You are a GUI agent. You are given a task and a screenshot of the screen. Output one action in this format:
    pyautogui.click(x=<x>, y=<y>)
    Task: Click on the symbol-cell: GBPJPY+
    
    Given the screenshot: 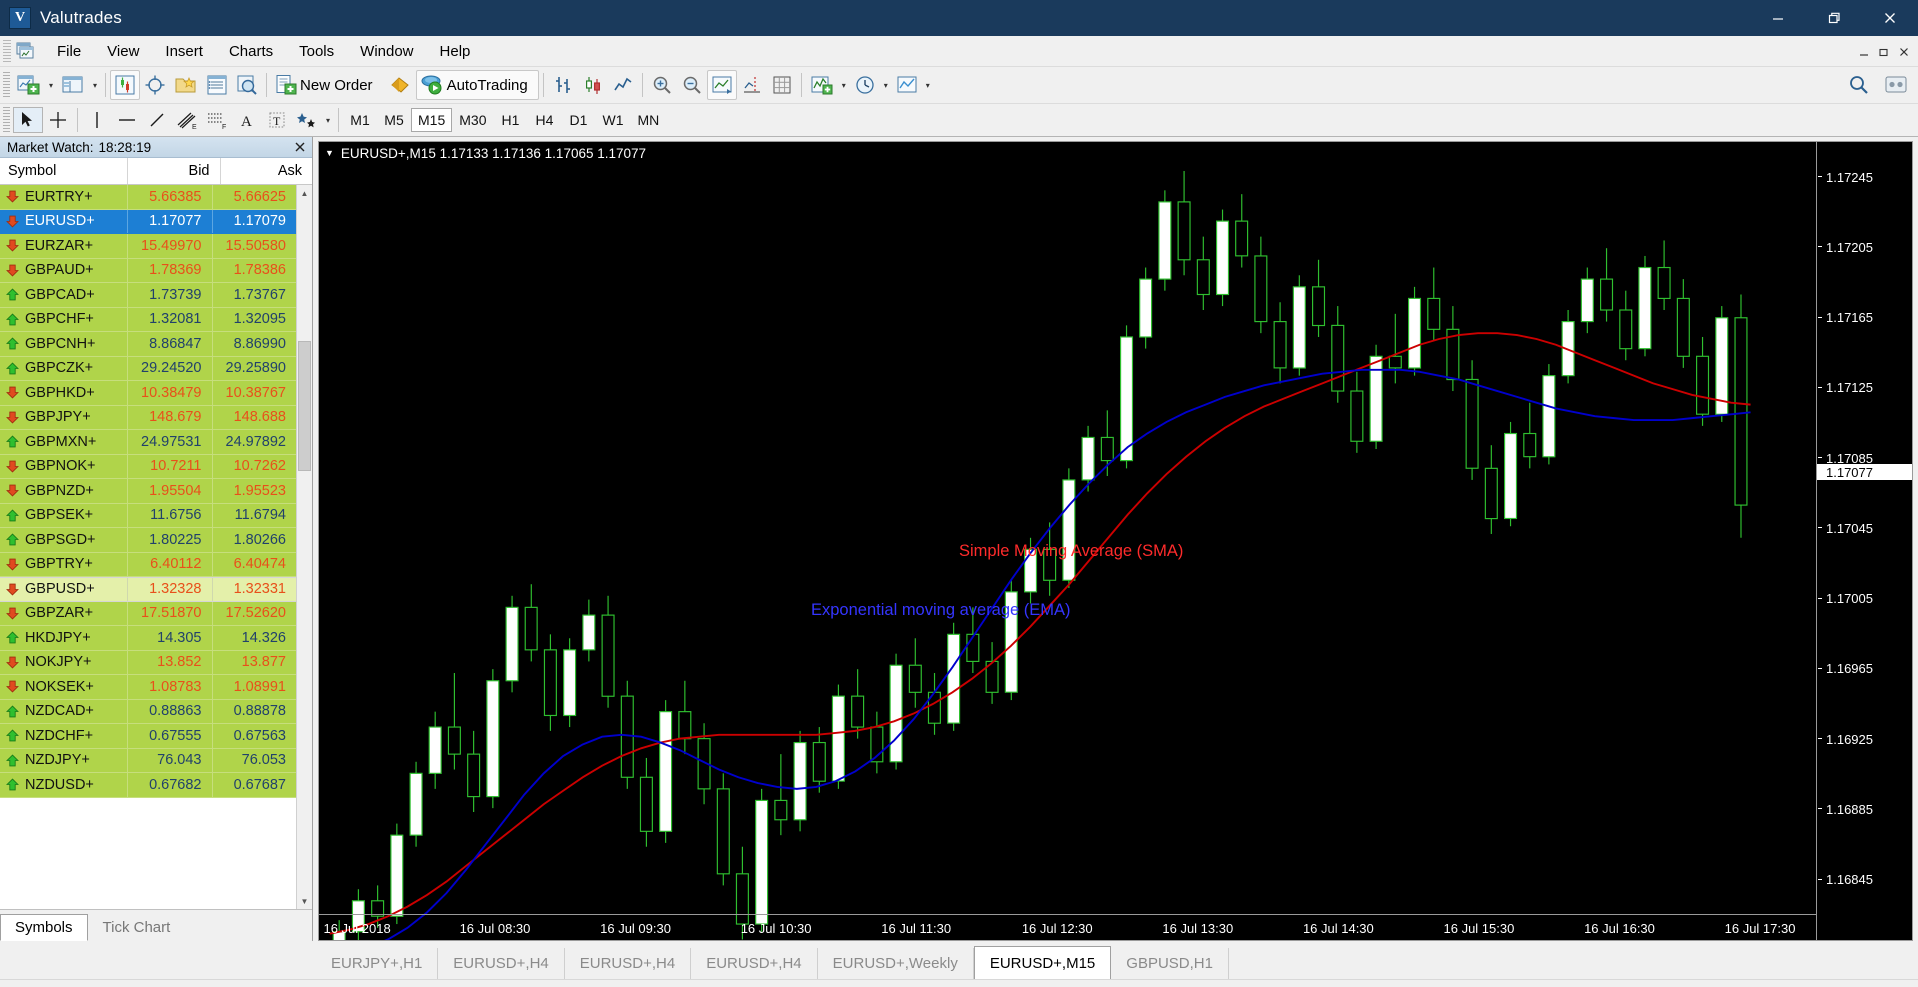 What is the action you would take?
    pyautogui.click(x=64, y=417)
    